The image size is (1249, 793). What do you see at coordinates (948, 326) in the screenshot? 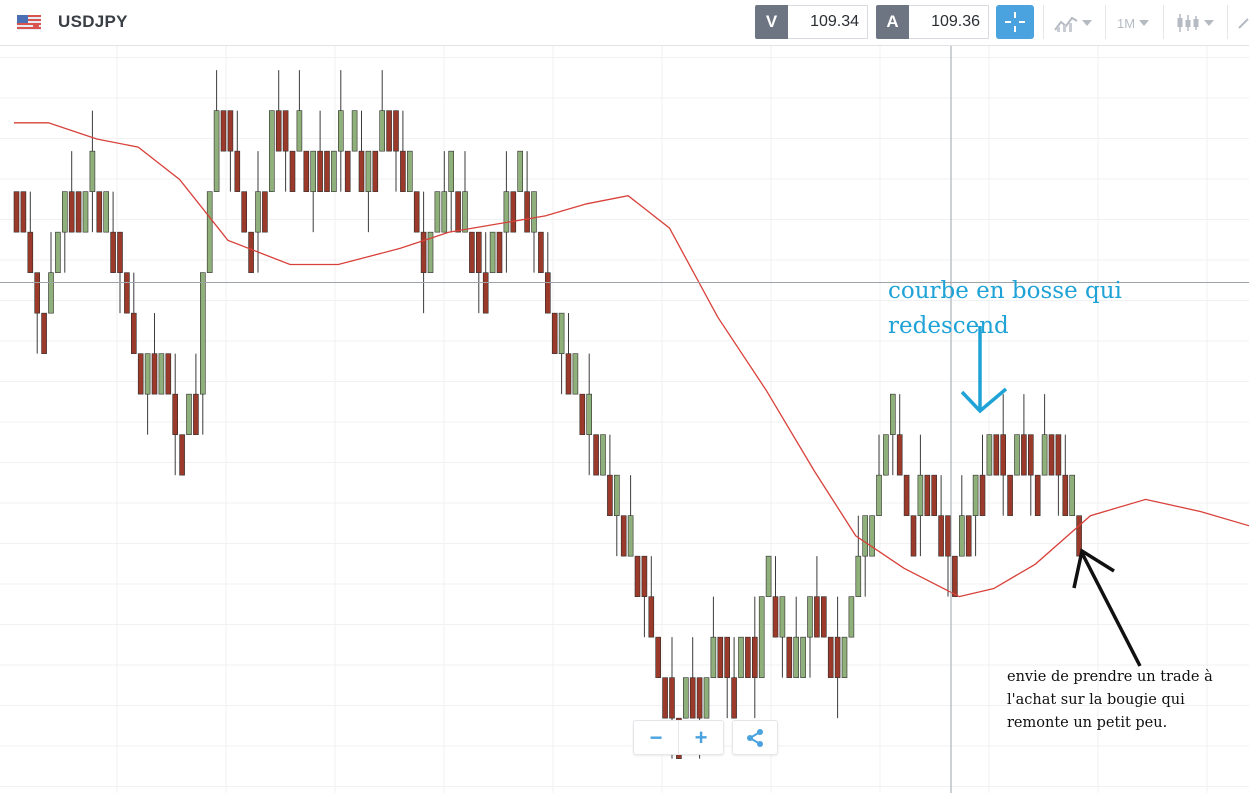
I see `annotation-blue-line2: redescend` at bounding box center [948, 326].